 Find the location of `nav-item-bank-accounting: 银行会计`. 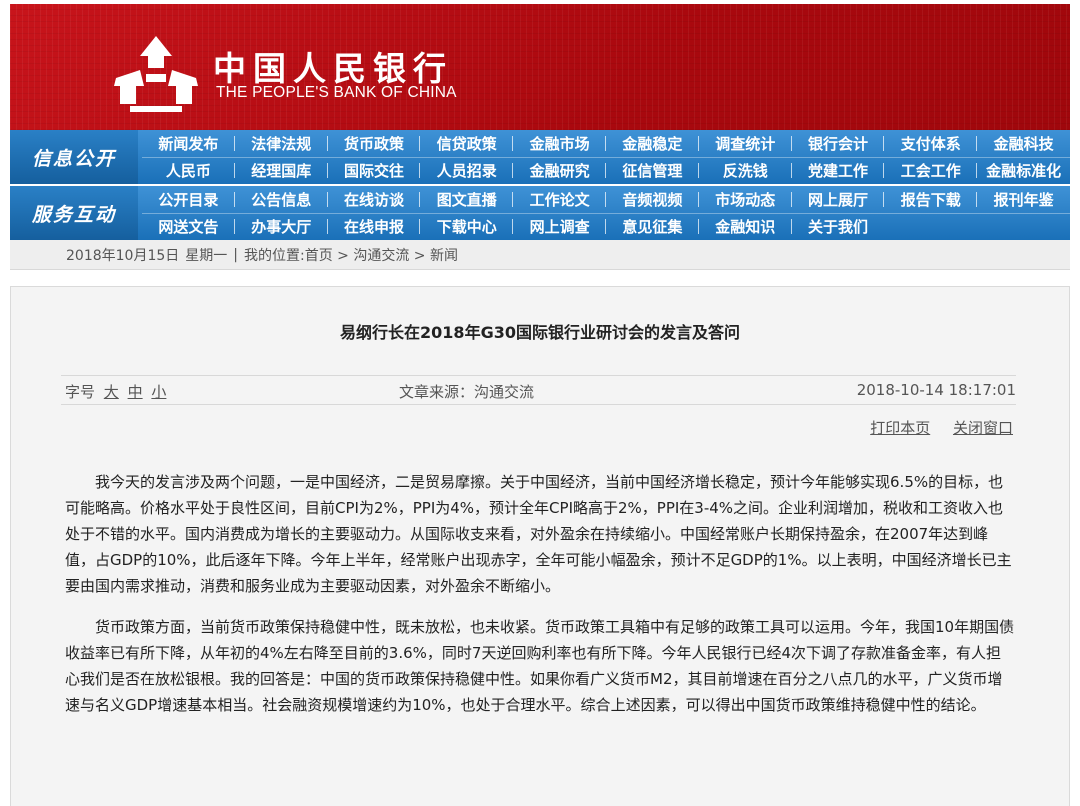

nav-item-bank-accounting: 银行会计 is located at coordinates (838, 143).